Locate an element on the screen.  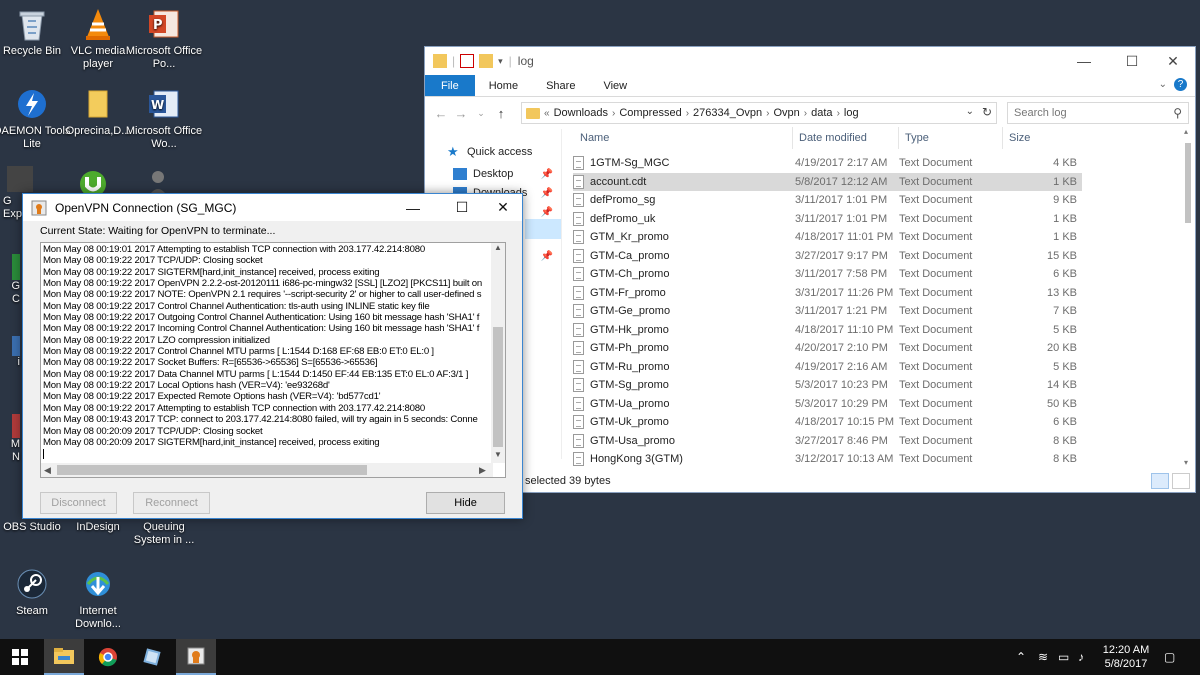
show-hidden-icons: ⌃ is located at coordinates (1021, 657).